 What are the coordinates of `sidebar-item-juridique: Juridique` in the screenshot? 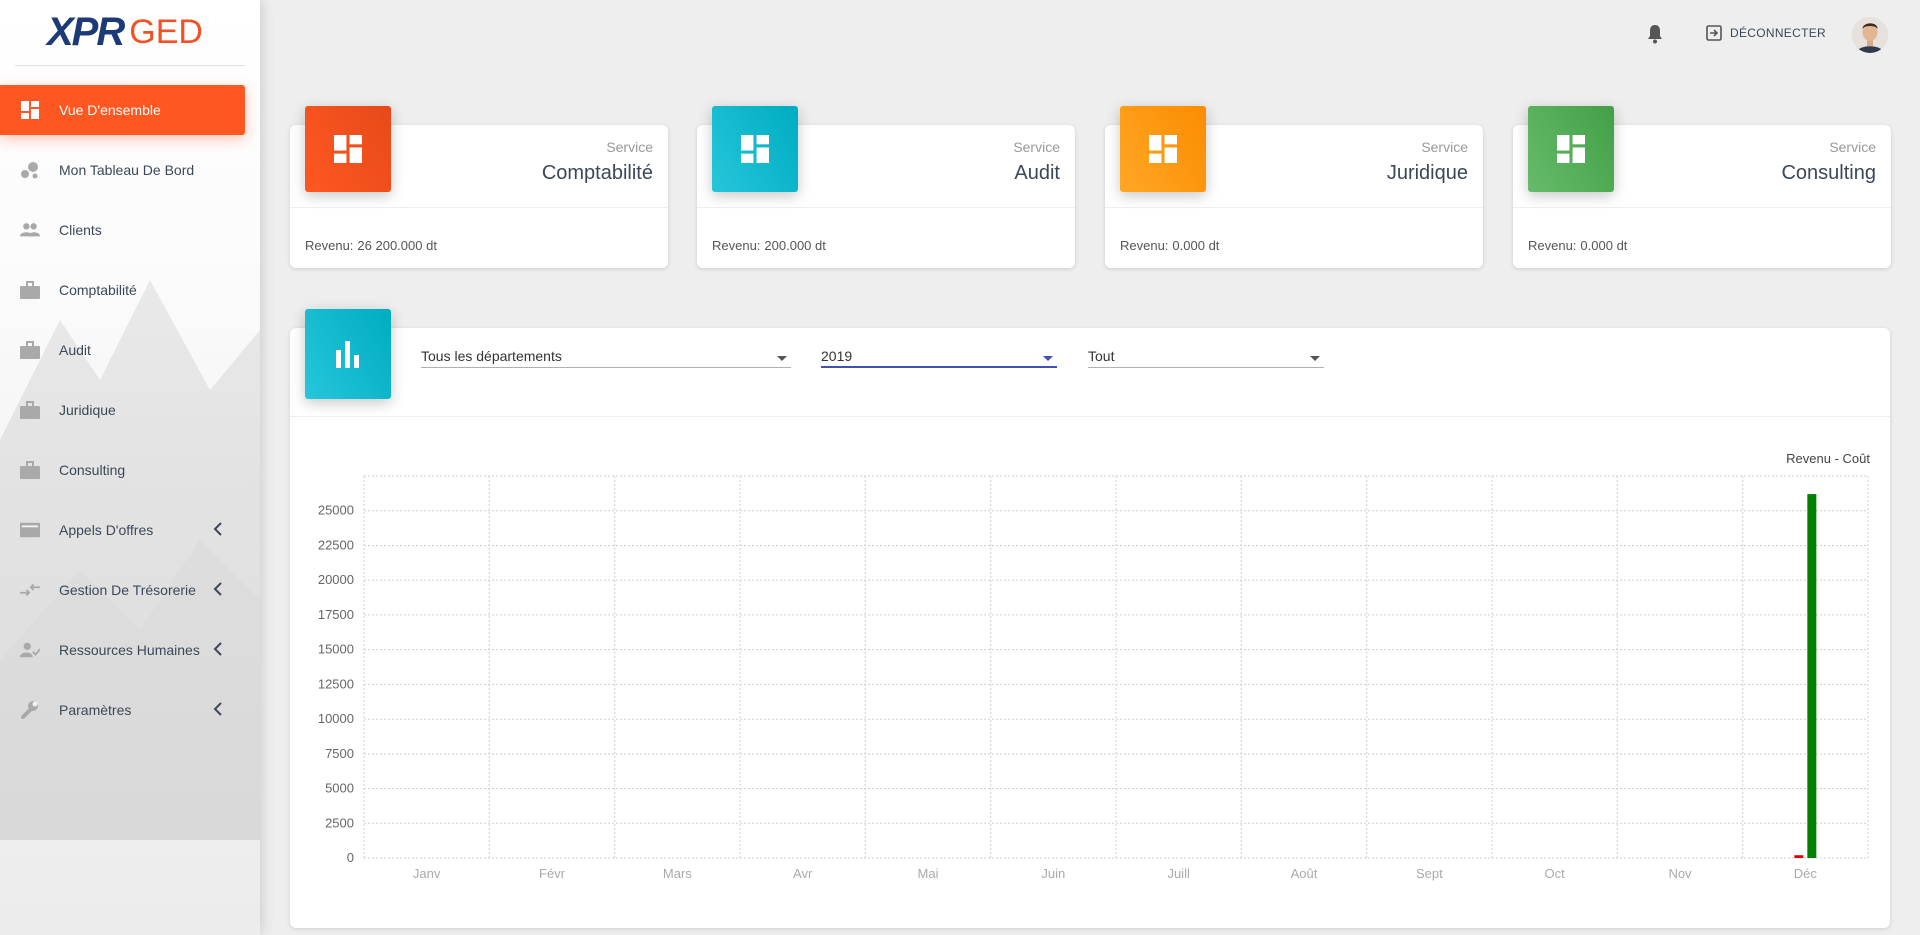 It's located at (122, 410).